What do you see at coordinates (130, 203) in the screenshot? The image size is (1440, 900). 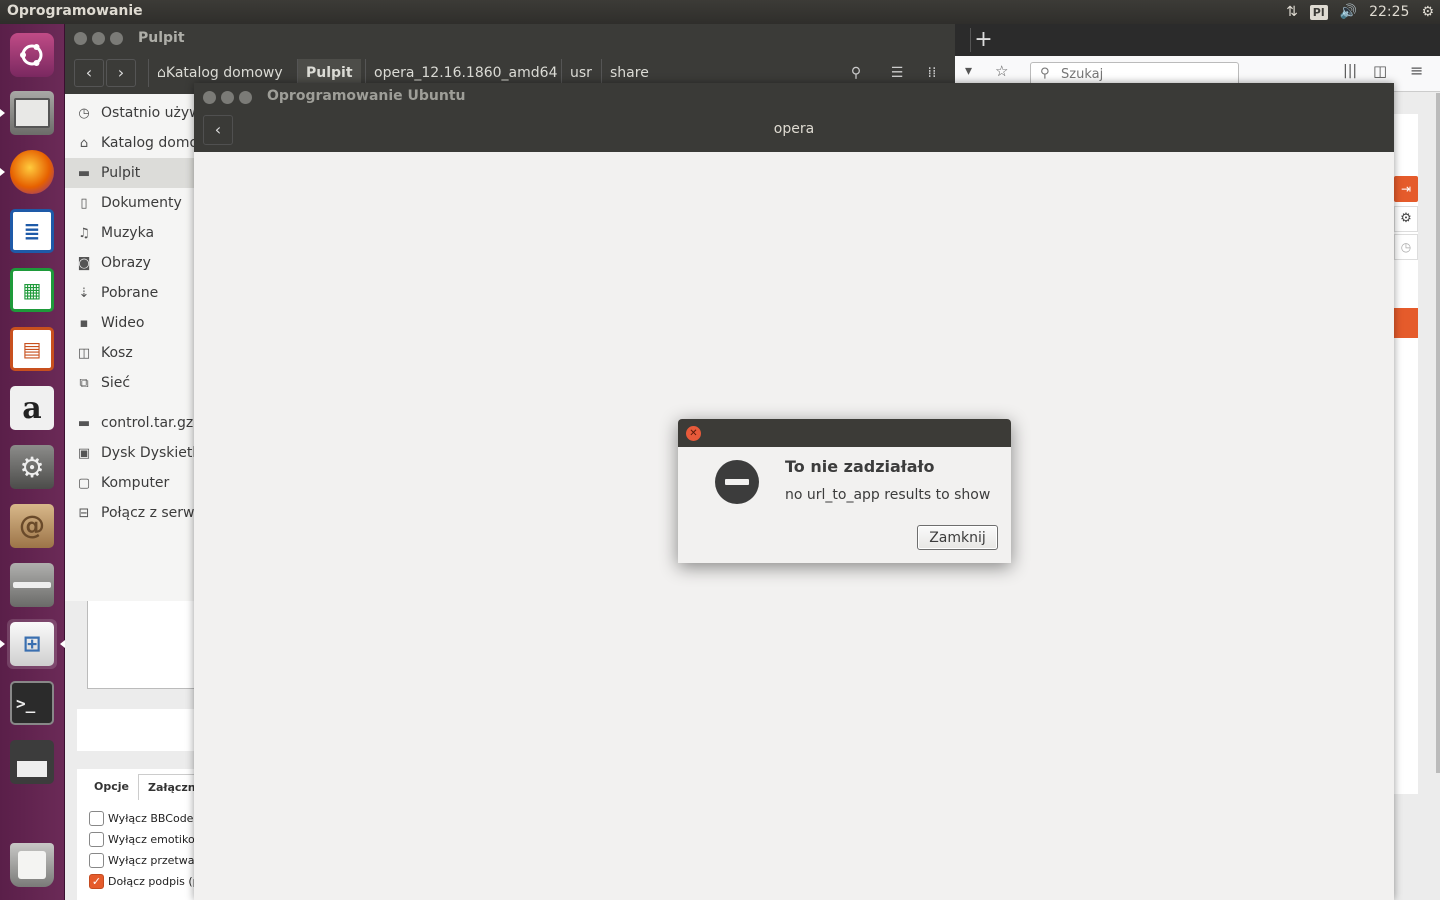 I see `sidebar-item-documents: ▯ Dokumenty` at bounding box center [130, 203].